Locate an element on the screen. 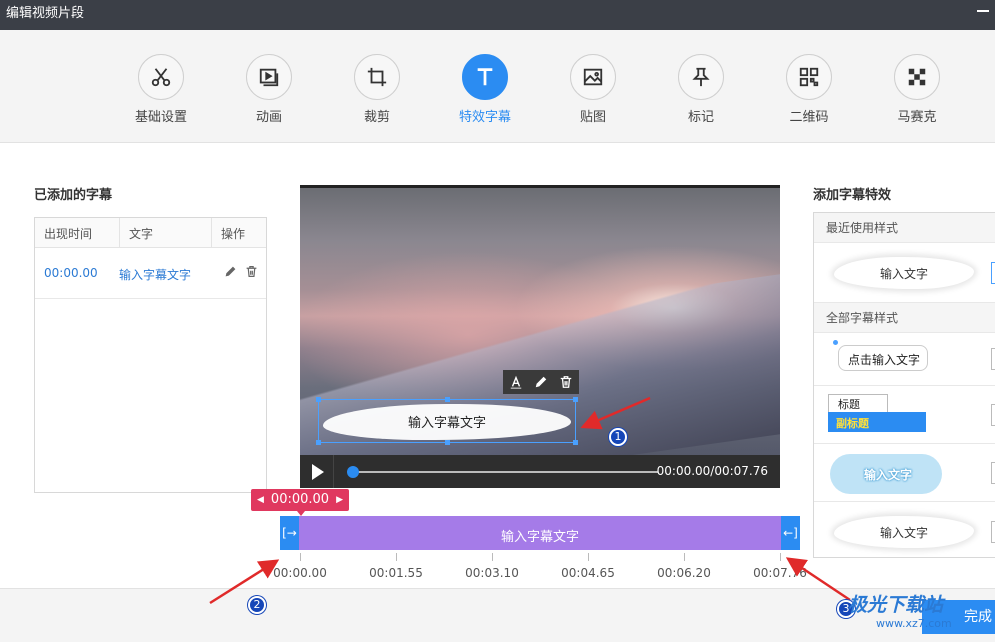 Image resolution: width=995 pixels, height=642 pixels. animation-icon is located at coordinates (269, 77).